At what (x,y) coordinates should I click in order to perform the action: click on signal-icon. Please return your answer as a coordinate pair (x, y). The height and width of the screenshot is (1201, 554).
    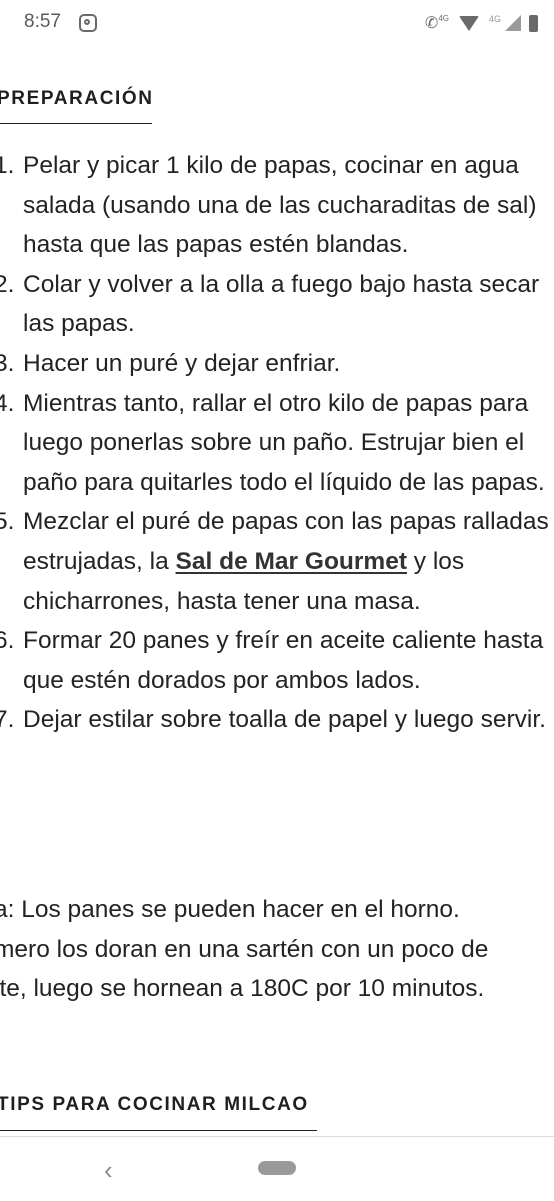
    Looking at the image, I should click on (513, 23).